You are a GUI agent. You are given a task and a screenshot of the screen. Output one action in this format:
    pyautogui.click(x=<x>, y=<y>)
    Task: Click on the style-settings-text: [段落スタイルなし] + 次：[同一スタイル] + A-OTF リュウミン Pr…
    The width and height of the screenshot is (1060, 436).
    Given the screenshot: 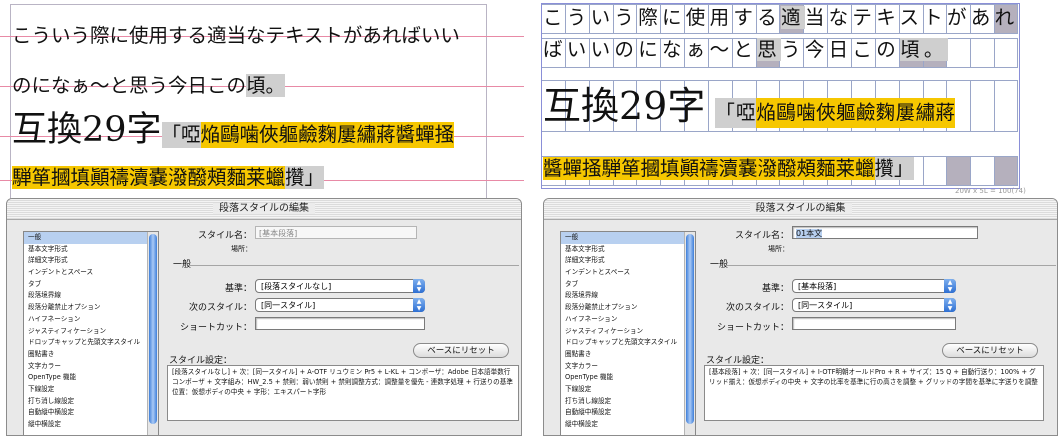 What is the action you would take?
    pyautogui.click(x=343, y=393)
    